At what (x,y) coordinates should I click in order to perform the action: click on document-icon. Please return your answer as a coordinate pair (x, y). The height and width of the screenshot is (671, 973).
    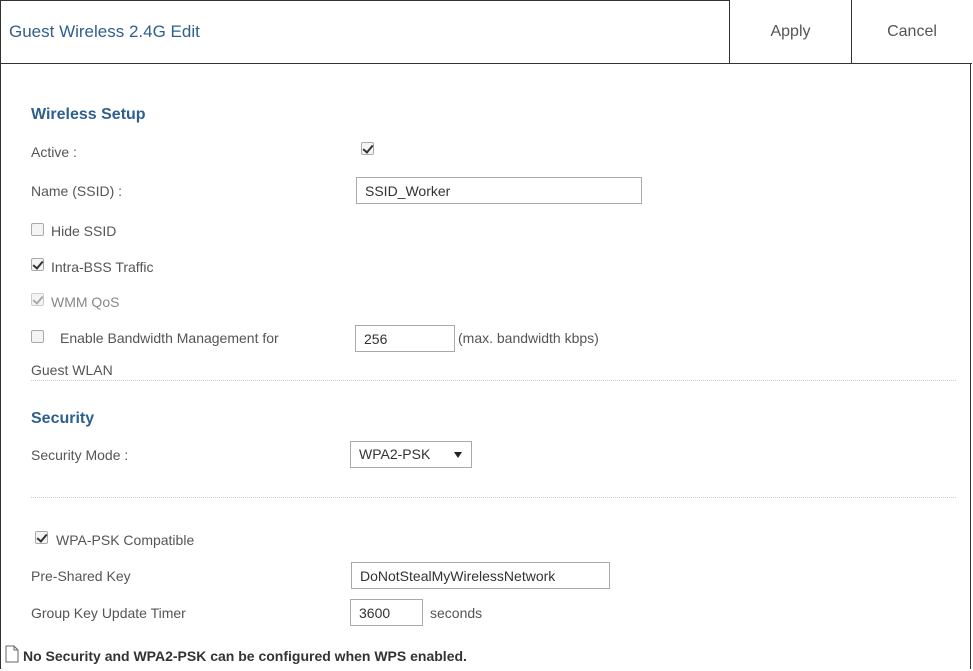
    Looking at the image, I should click on (12, 654).